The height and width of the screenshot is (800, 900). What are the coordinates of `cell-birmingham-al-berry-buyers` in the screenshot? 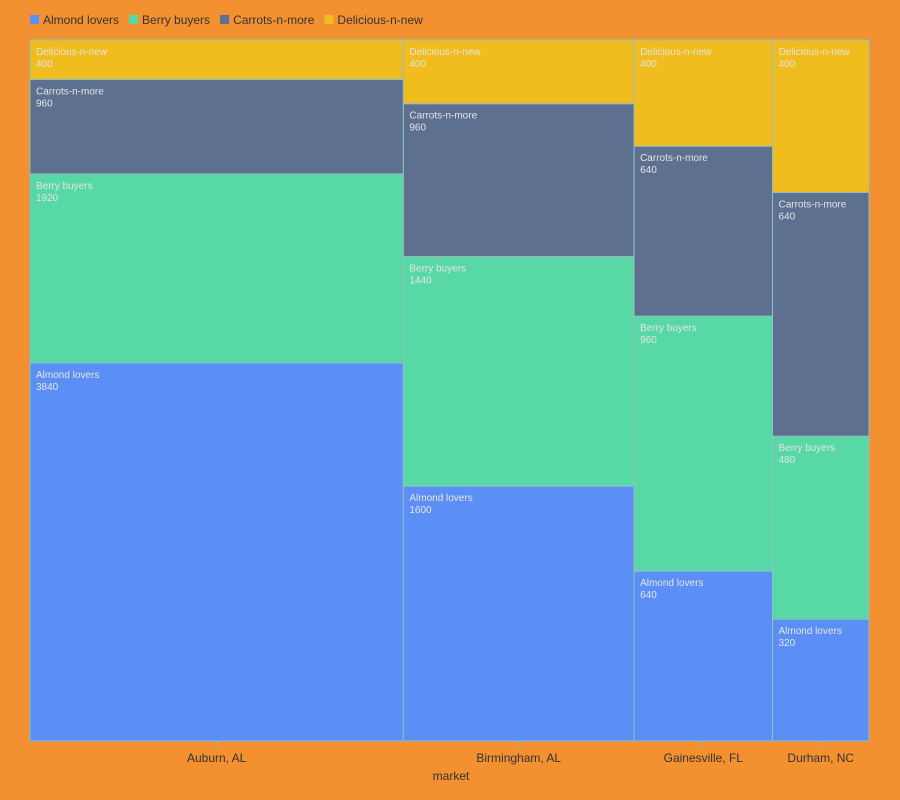 It's located at (518, 371).